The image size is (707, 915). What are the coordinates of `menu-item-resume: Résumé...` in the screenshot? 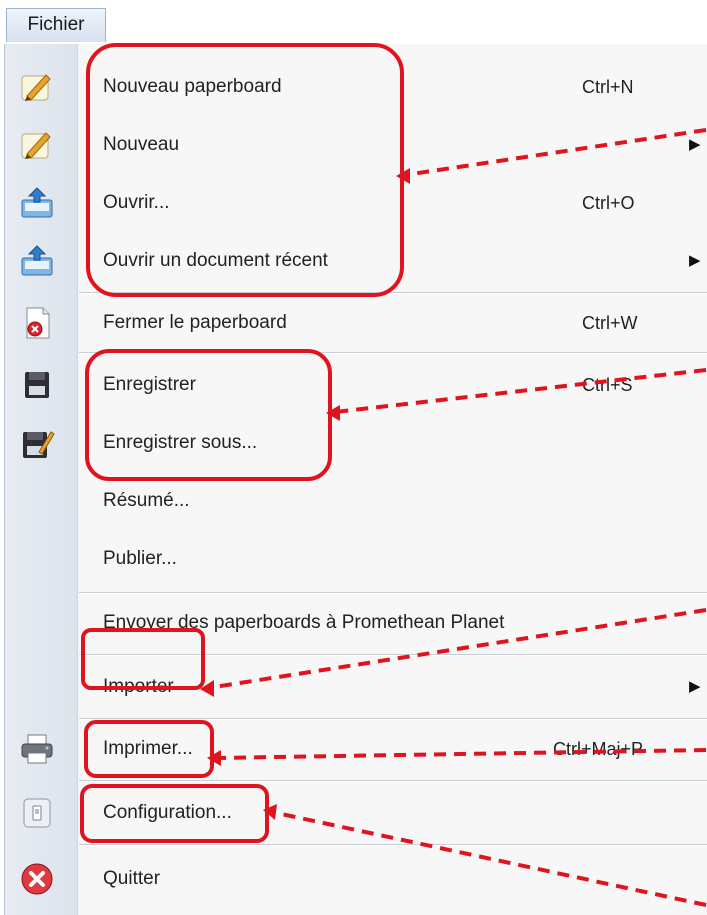 It's located at (356, 501).